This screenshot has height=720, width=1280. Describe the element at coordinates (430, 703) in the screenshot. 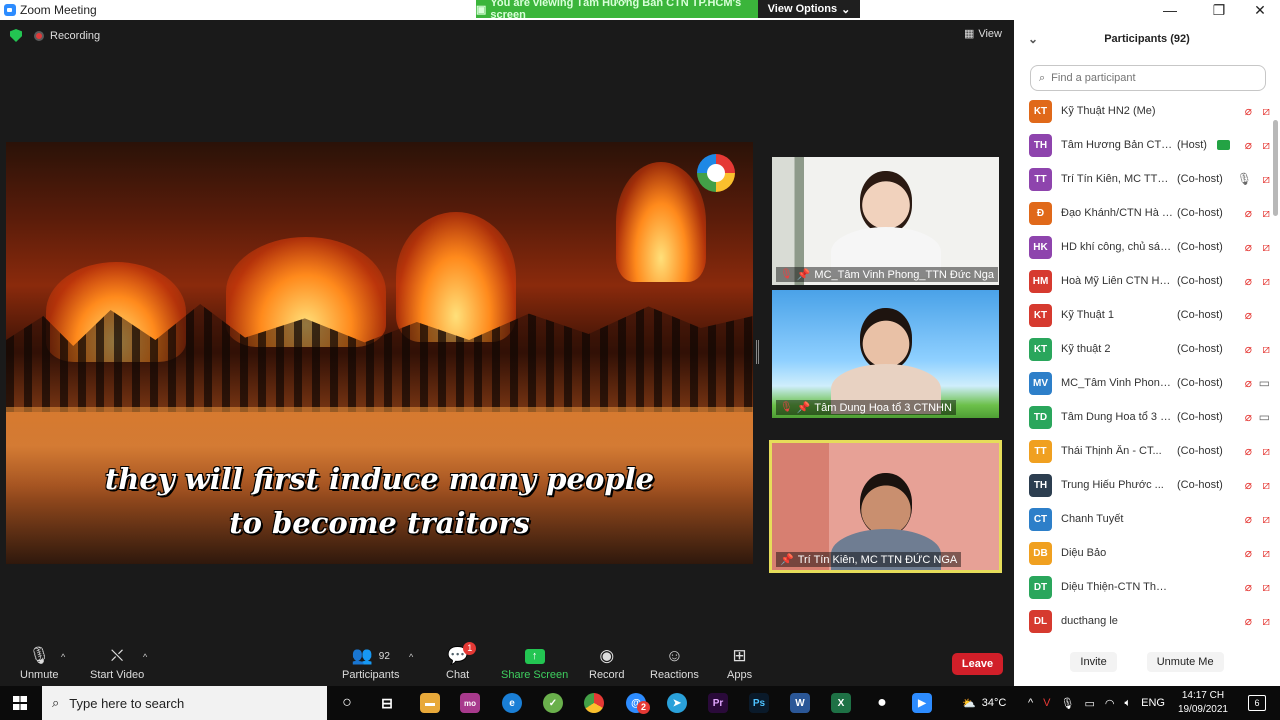

I see `file-explorer-icon: ▬` at that location.